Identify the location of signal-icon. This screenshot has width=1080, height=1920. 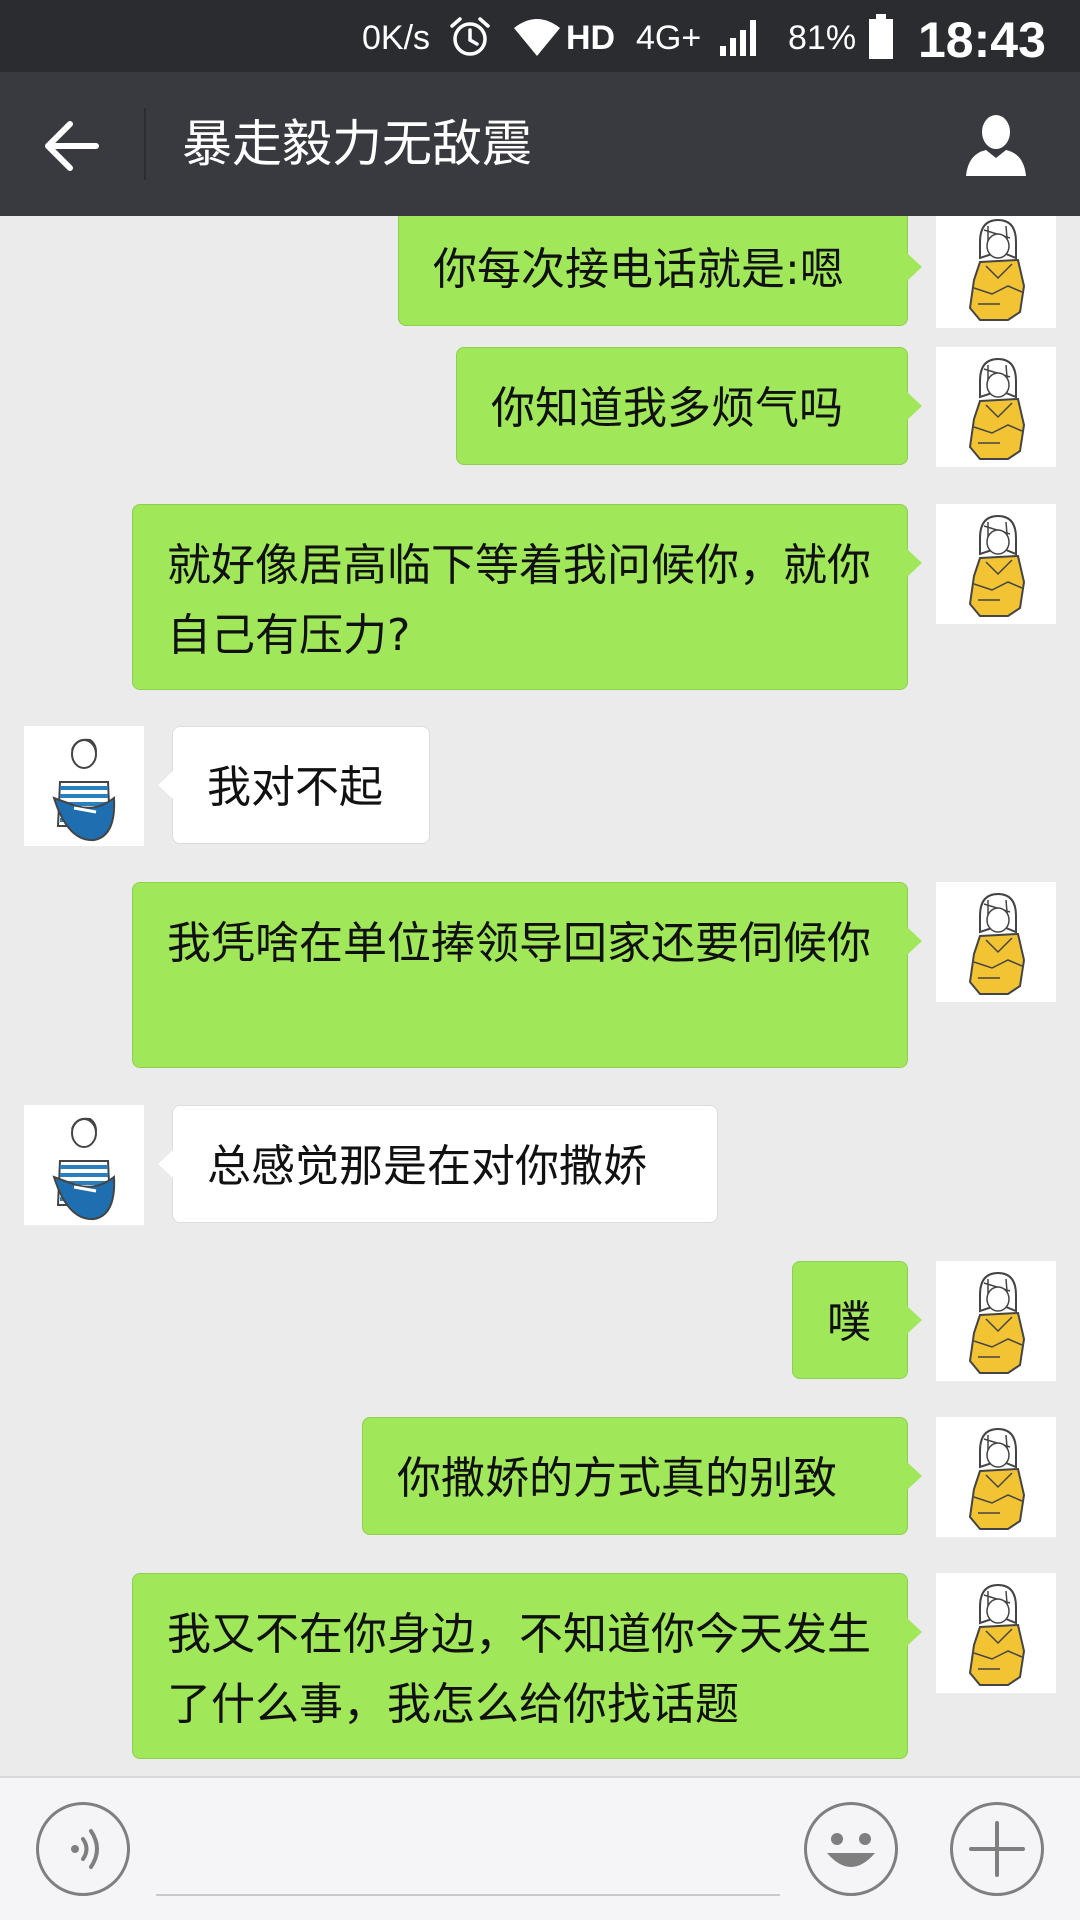
(741, 36).